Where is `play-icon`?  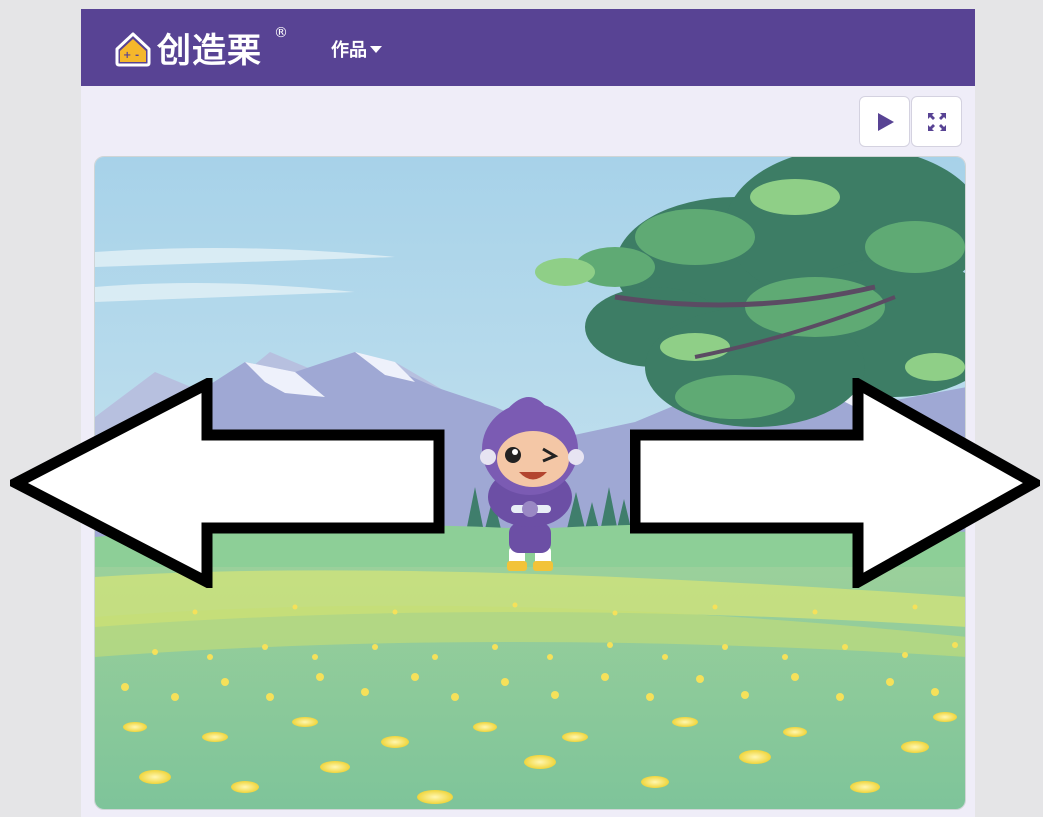
play-icon is located at coordinates (885, 121).